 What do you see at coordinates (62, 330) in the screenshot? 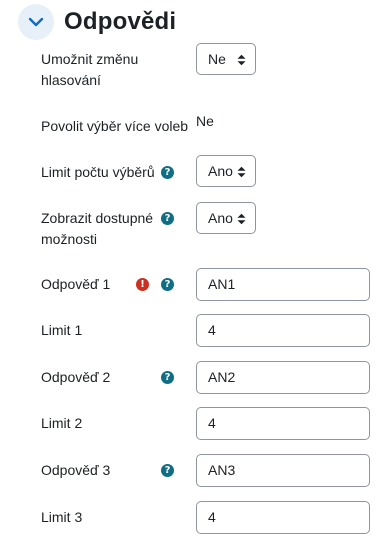
I see `limit1-label: Limit 1` at bounding box center [62, 330].